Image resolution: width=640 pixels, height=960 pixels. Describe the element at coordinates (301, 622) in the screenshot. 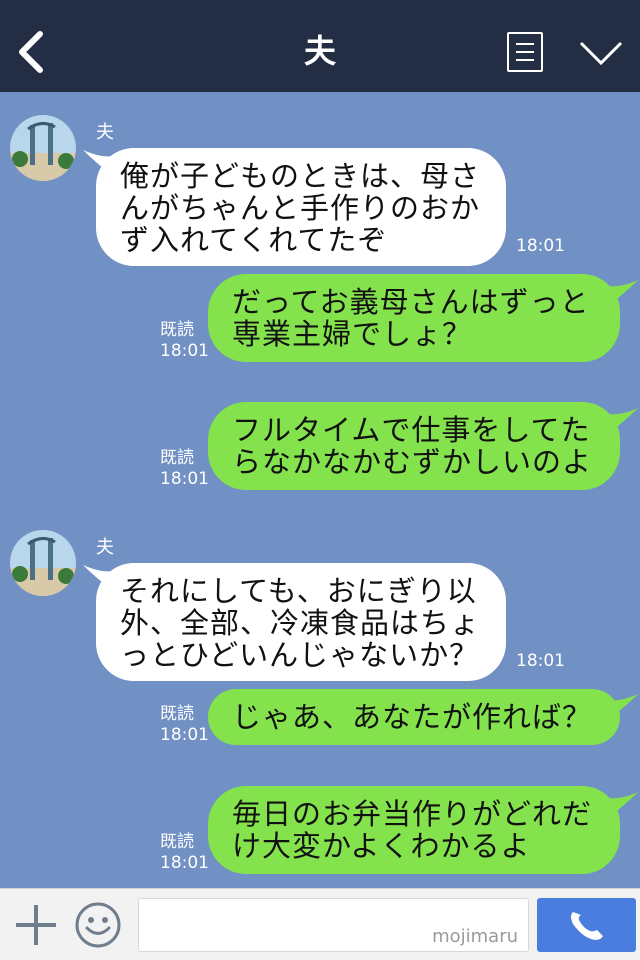

I see `message-bubble: それにしても、おにぎり以 外、全部、冷凍食品はちょ っとひどいんじゃないか？` at that location.